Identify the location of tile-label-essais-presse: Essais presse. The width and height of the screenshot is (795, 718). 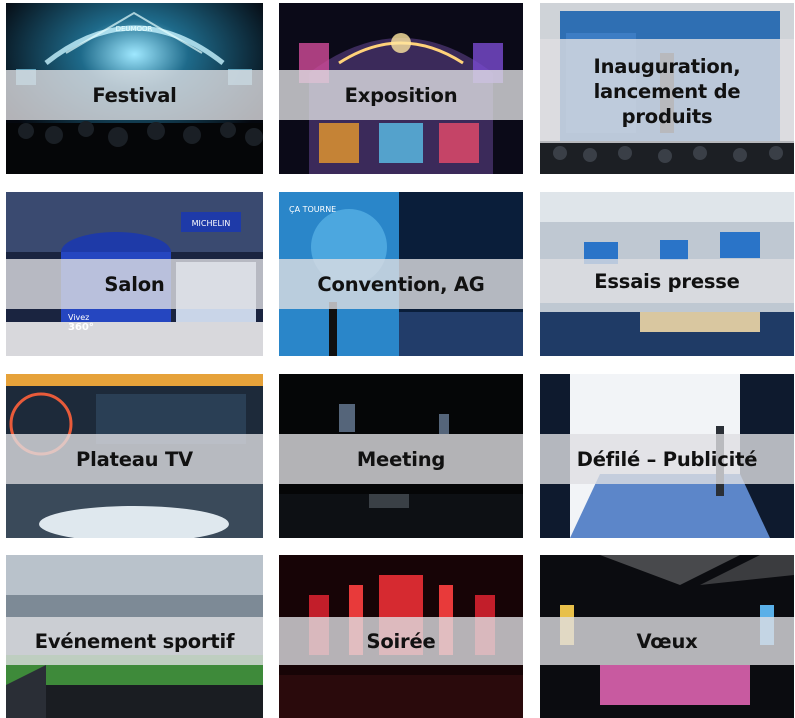
(667, 281).